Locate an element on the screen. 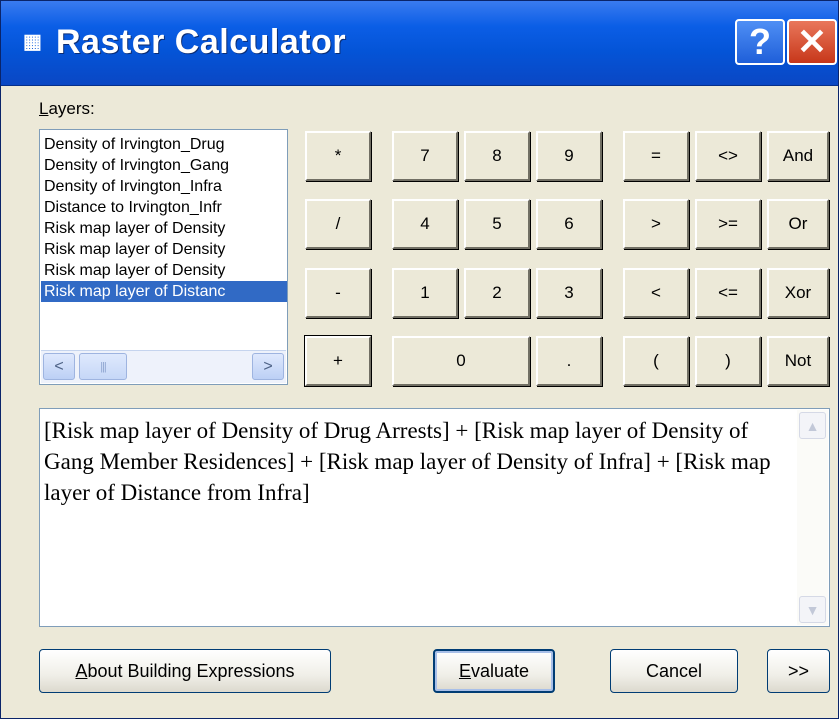 This screenshot has width=839, height=719. scroll-down-icon: ▼ is located at coordinates (812, 609).